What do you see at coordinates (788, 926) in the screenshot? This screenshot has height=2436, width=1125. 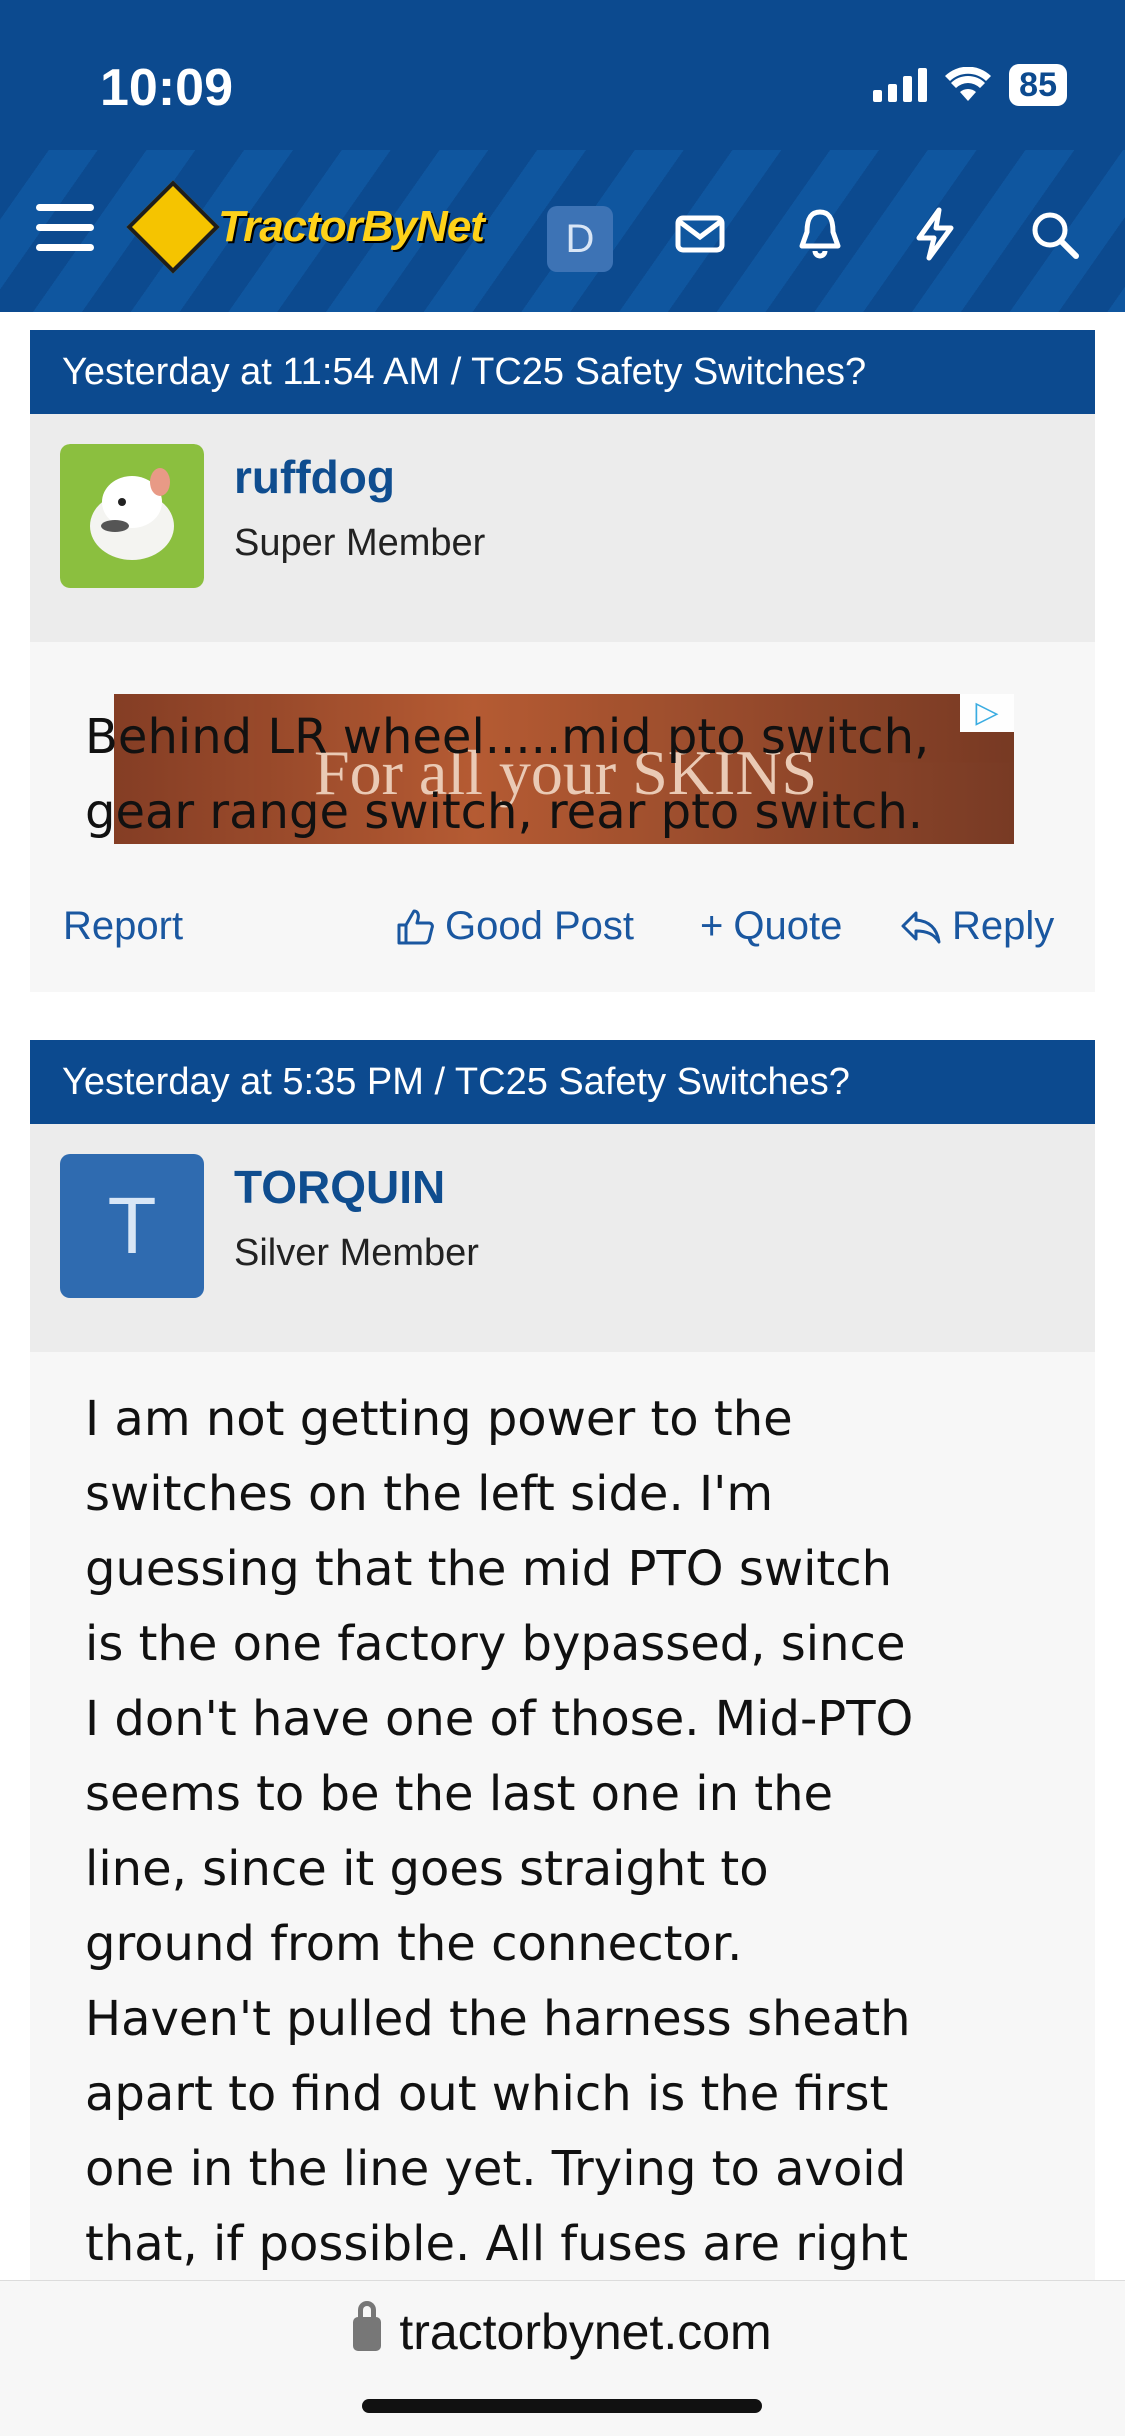 I see `quote-label: Quote` at bounding box center [788, 926].